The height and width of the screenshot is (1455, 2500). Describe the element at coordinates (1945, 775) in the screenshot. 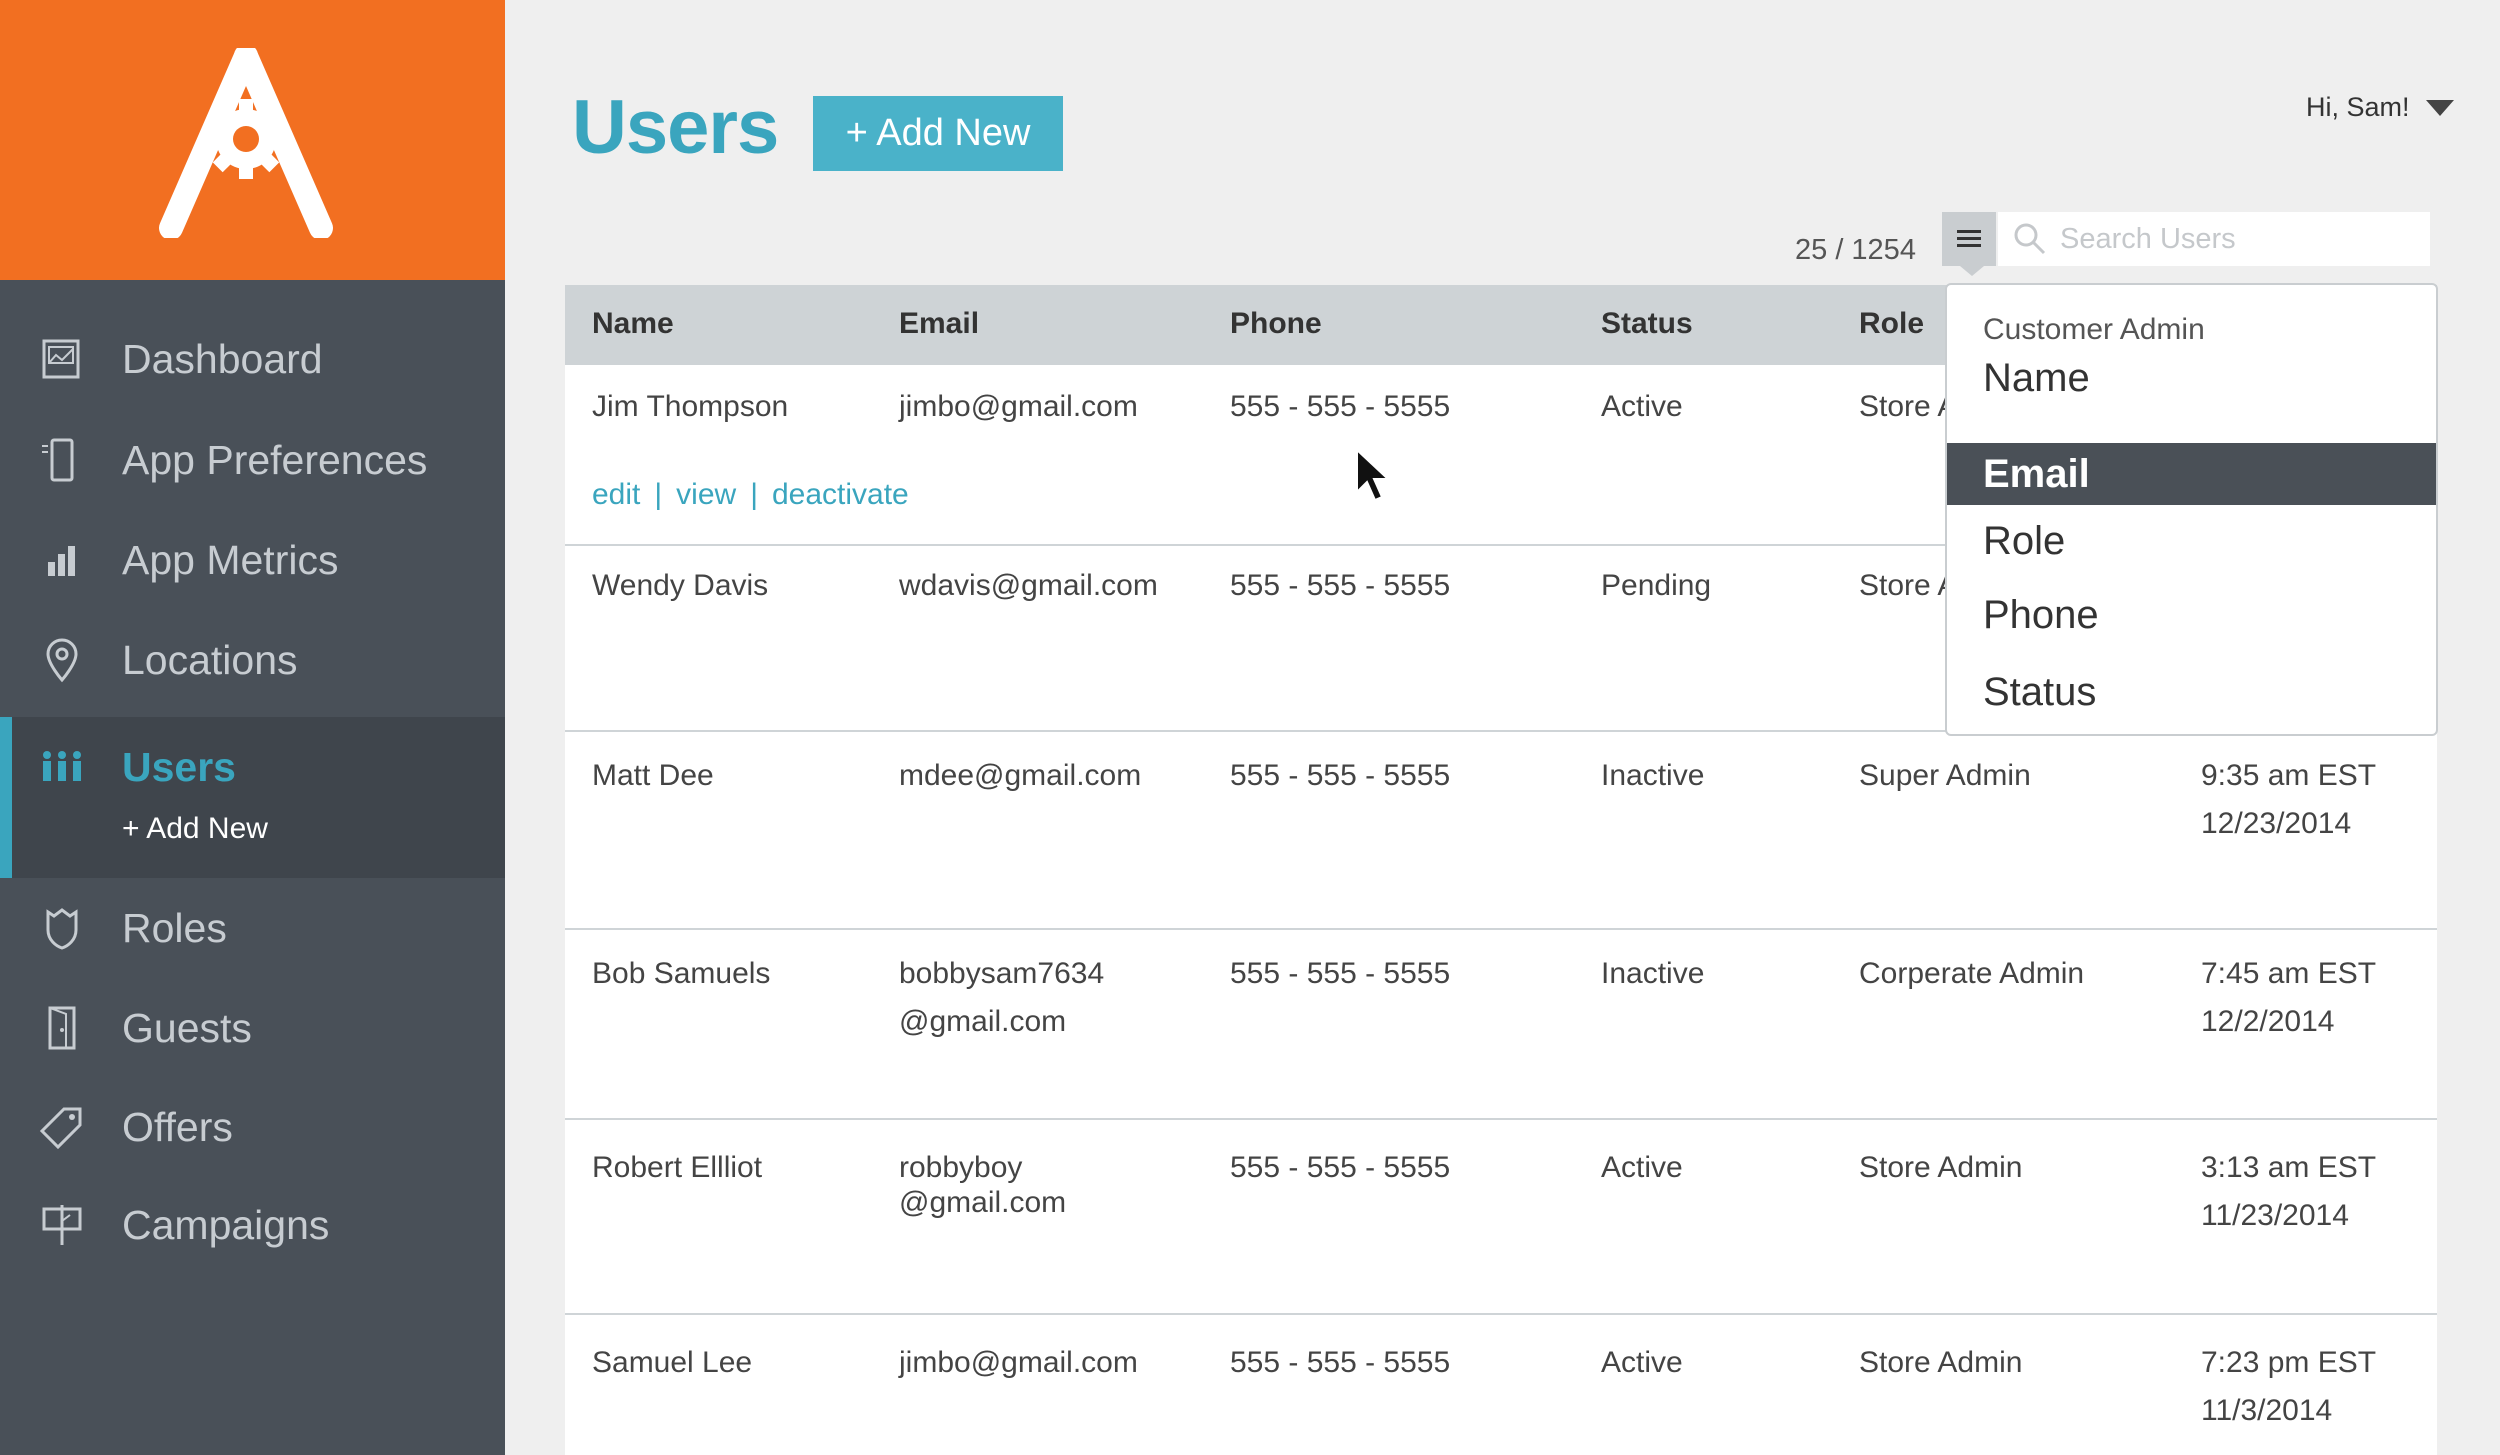

I see `cell-role: Super Admin` at that location.